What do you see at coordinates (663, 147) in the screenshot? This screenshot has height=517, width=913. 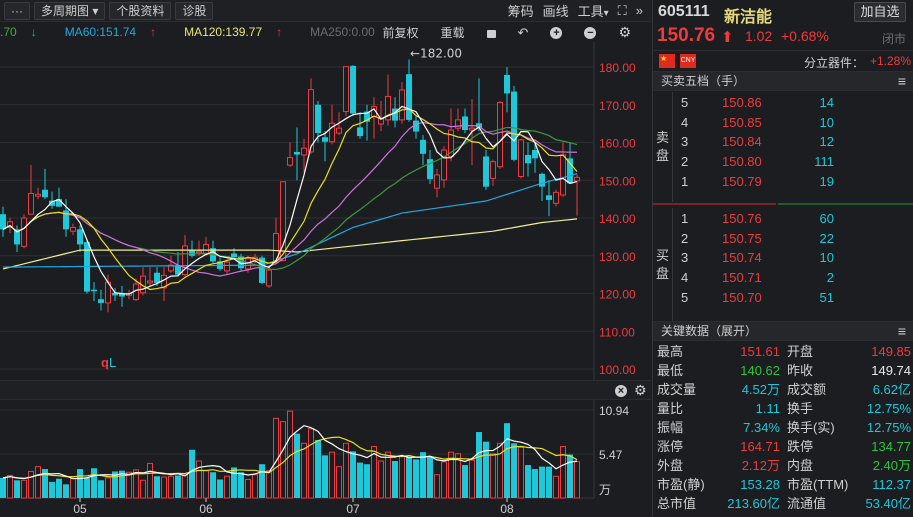 I see `sell-side-label: 卖盘` at bounding box center [663, 147].